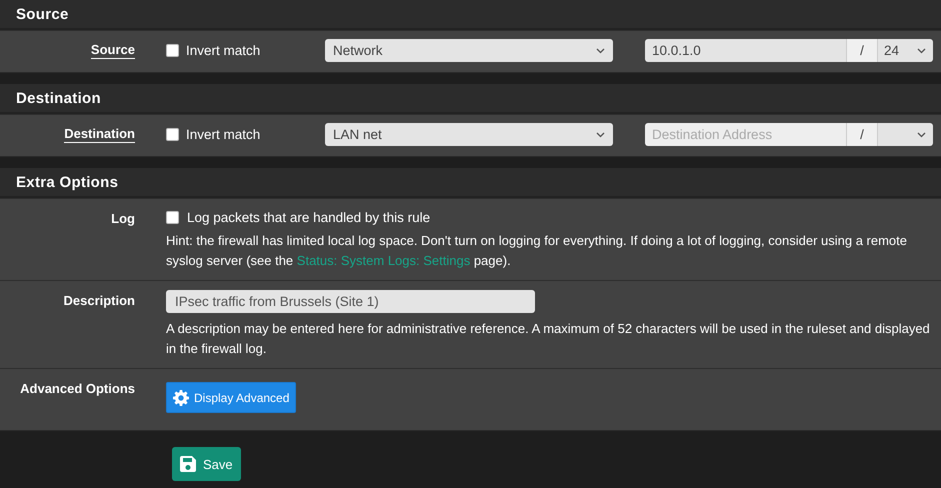  I want to click on hint-text: A description may be entered here for administrative reference. A maximum of 52 characters will be used in the ruleset and displayed in the firewall log., so click(548, 339).